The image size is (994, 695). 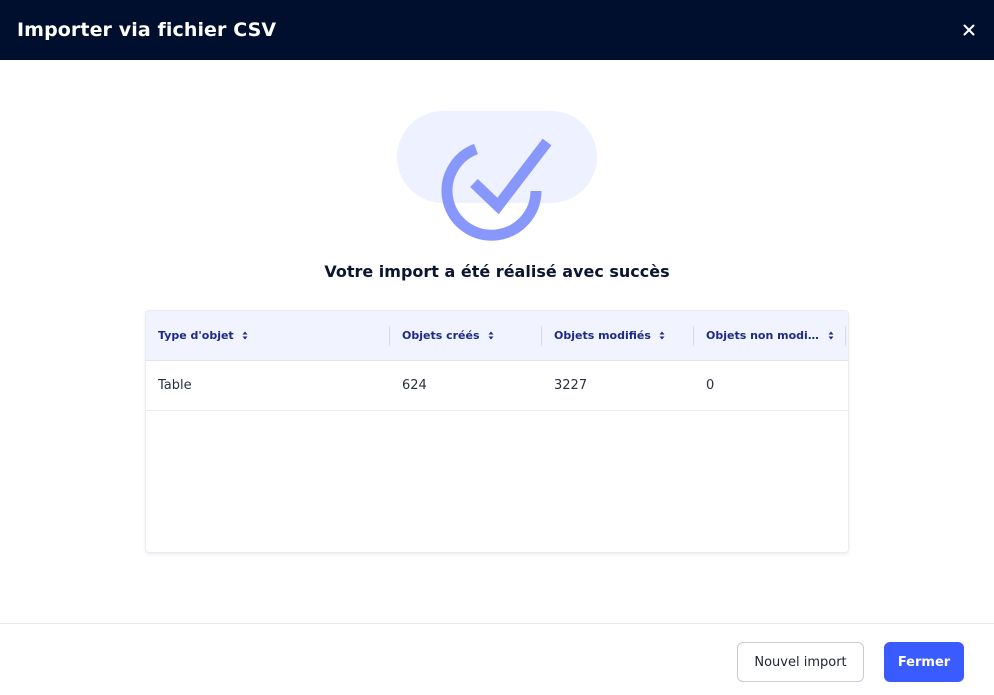 I want to click on close-icon, so click(x=969, y=30).